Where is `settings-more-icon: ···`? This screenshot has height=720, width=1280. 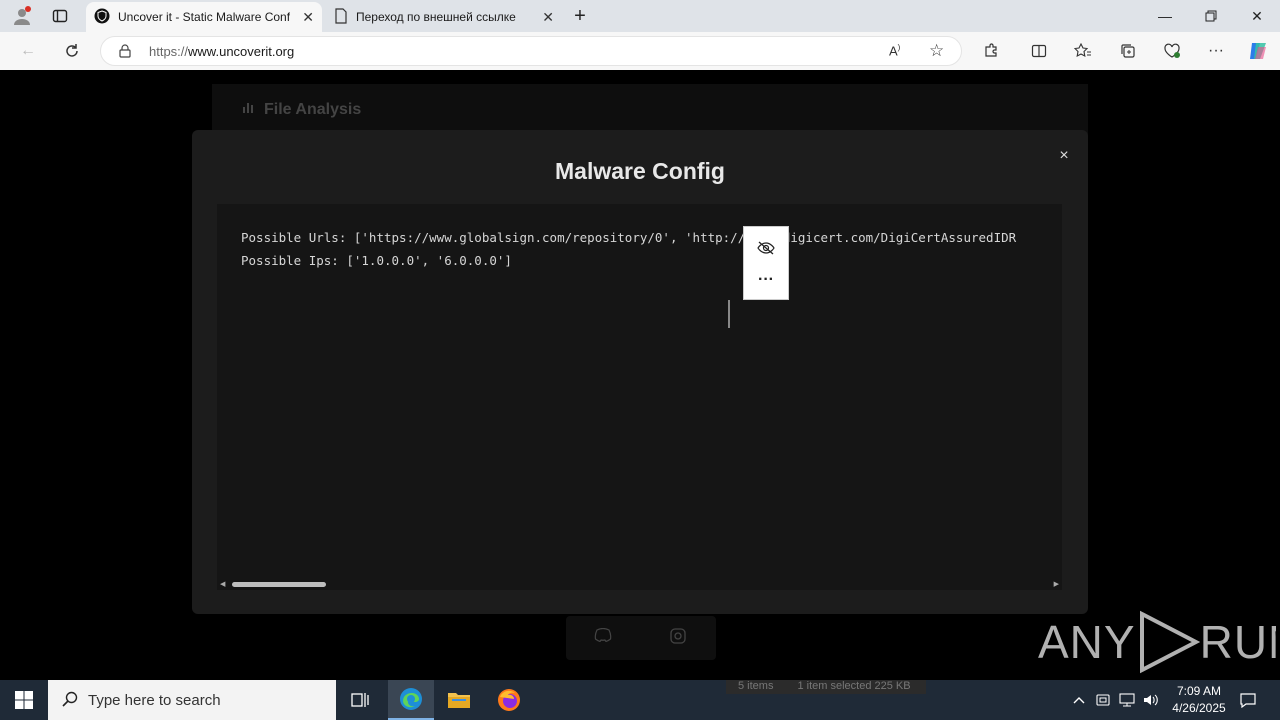
settings-more-icon: ··· is located at coordinates (1216, 51).